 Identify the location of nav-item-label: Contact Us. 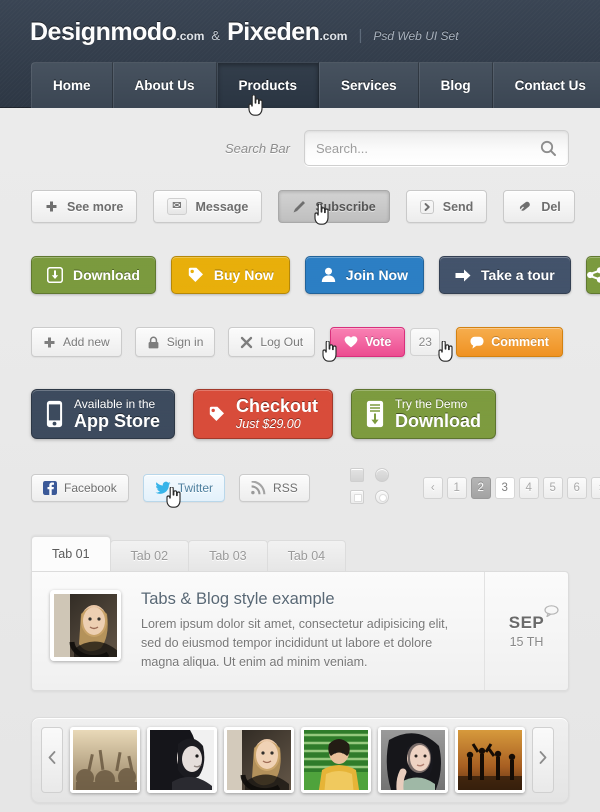
(550, 85).